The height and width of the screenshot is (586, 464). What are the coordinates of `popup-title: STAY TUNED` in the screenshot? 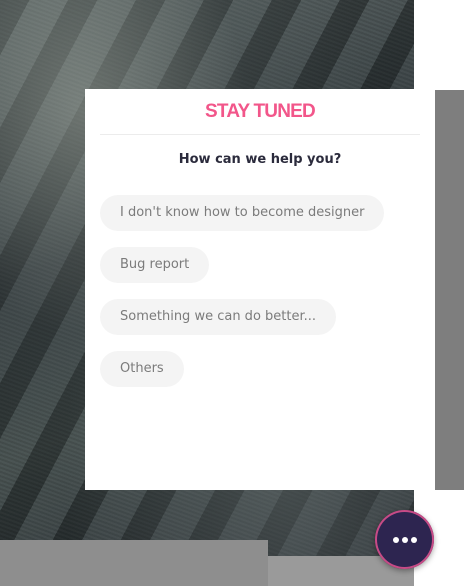 It's located at (260, 111).